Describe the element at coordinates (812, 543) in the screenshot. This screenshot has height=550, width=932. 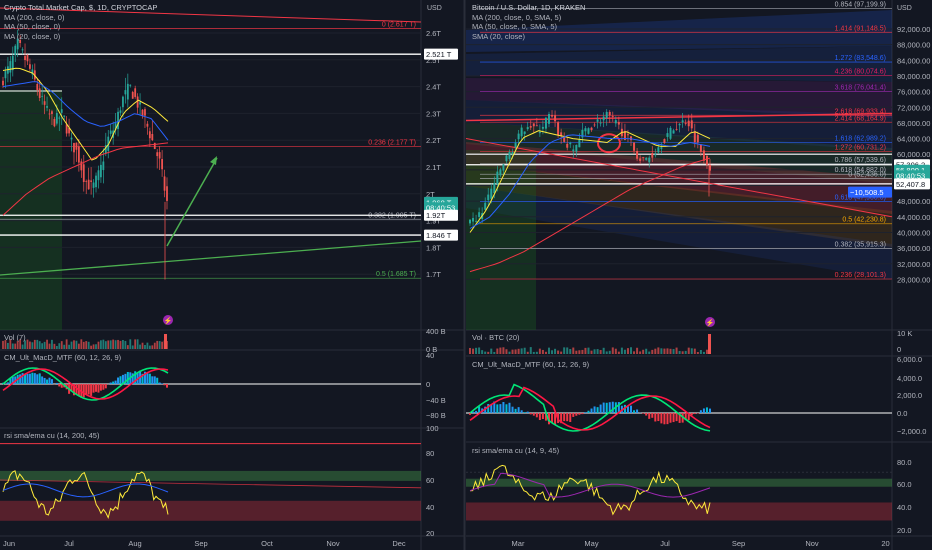
I see `right-time-tick: Nov` at that location.